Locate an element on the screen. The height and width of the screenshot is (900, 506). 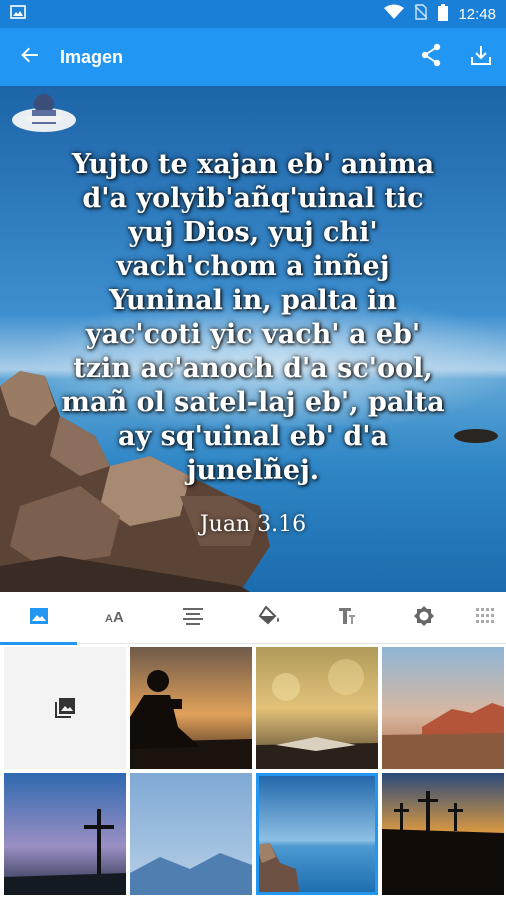
bg-desert-mountains is located at coordinates (443, 708).